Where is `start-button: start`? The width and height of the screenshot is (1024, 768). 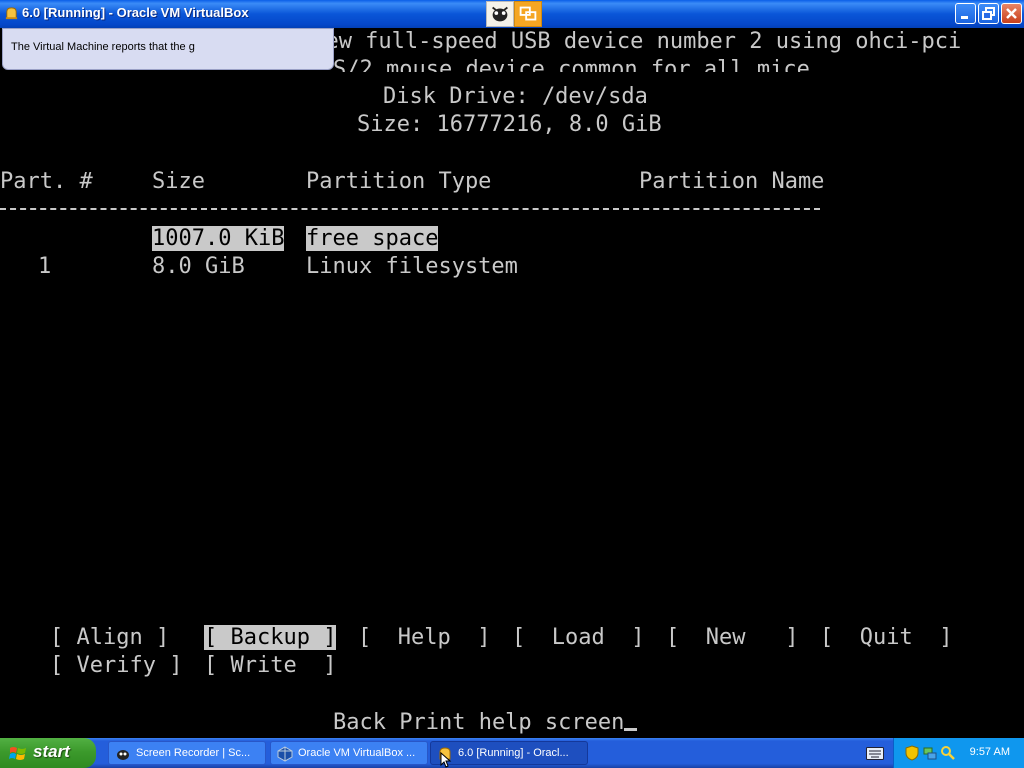
start-button: start is located at coordinates (48, 753).